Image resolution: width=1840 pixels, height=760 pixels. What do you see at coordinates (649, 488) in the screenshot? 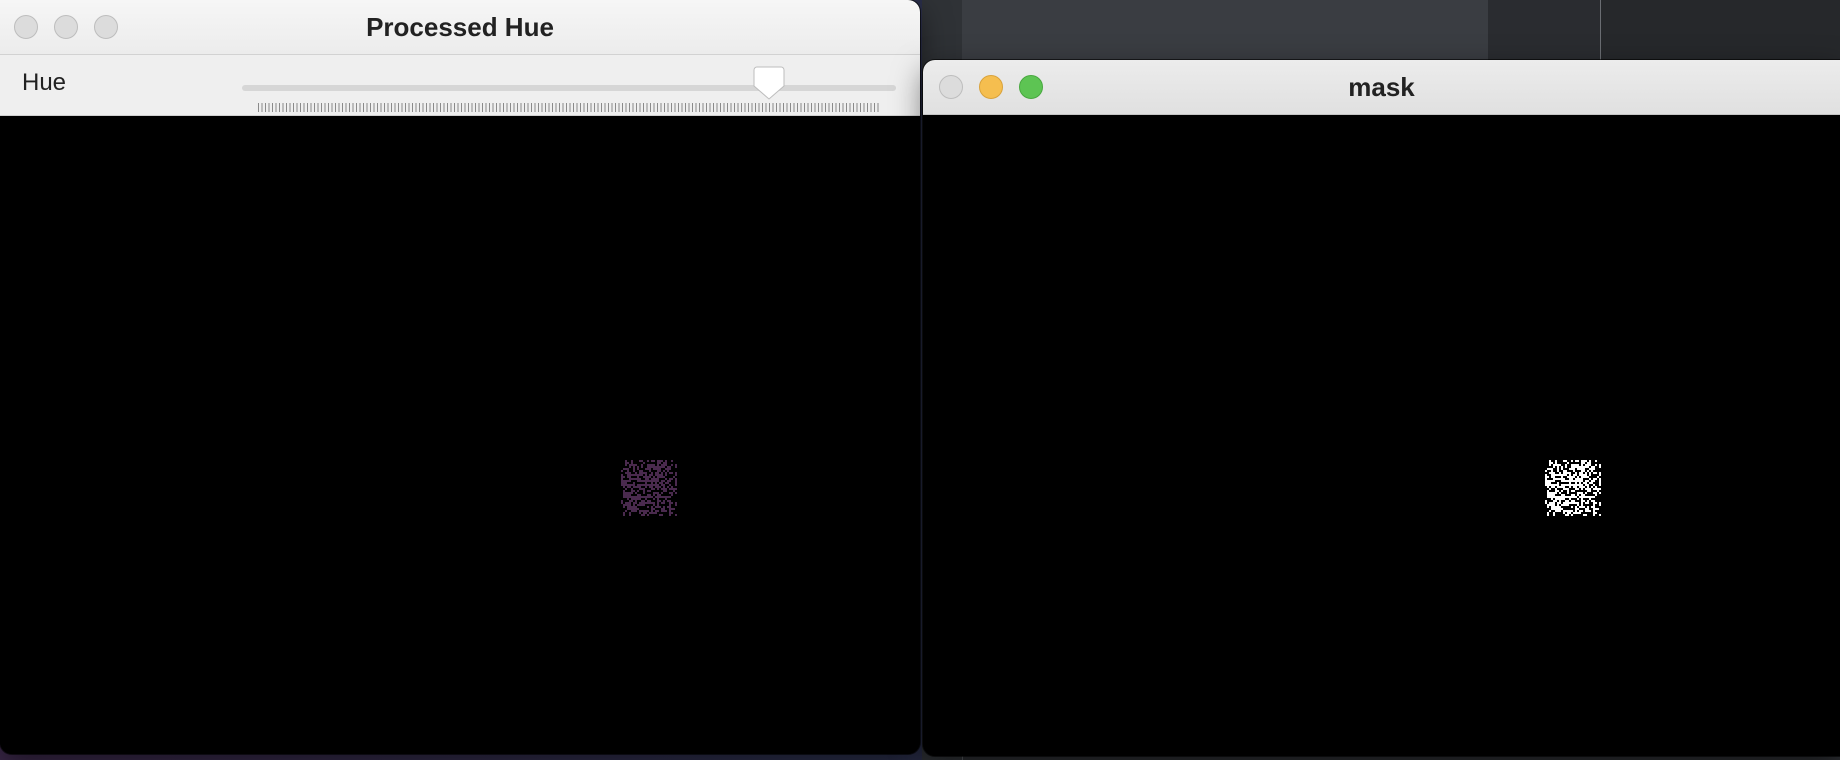
I see `hue-blob-region` at bounding box center [649, 488].